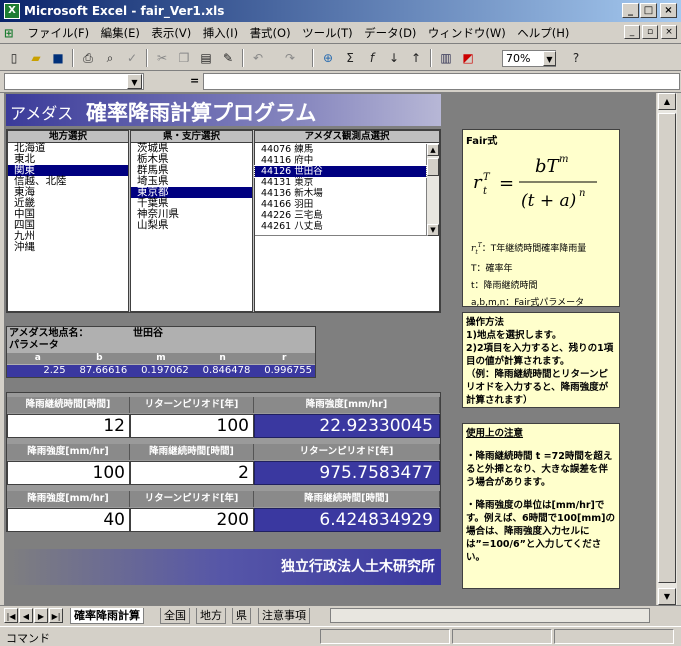 Image resolution: width=681 pixels, height=646 pixels. I want to click on last-sheet-icon: ▶|, so click(56, 615).